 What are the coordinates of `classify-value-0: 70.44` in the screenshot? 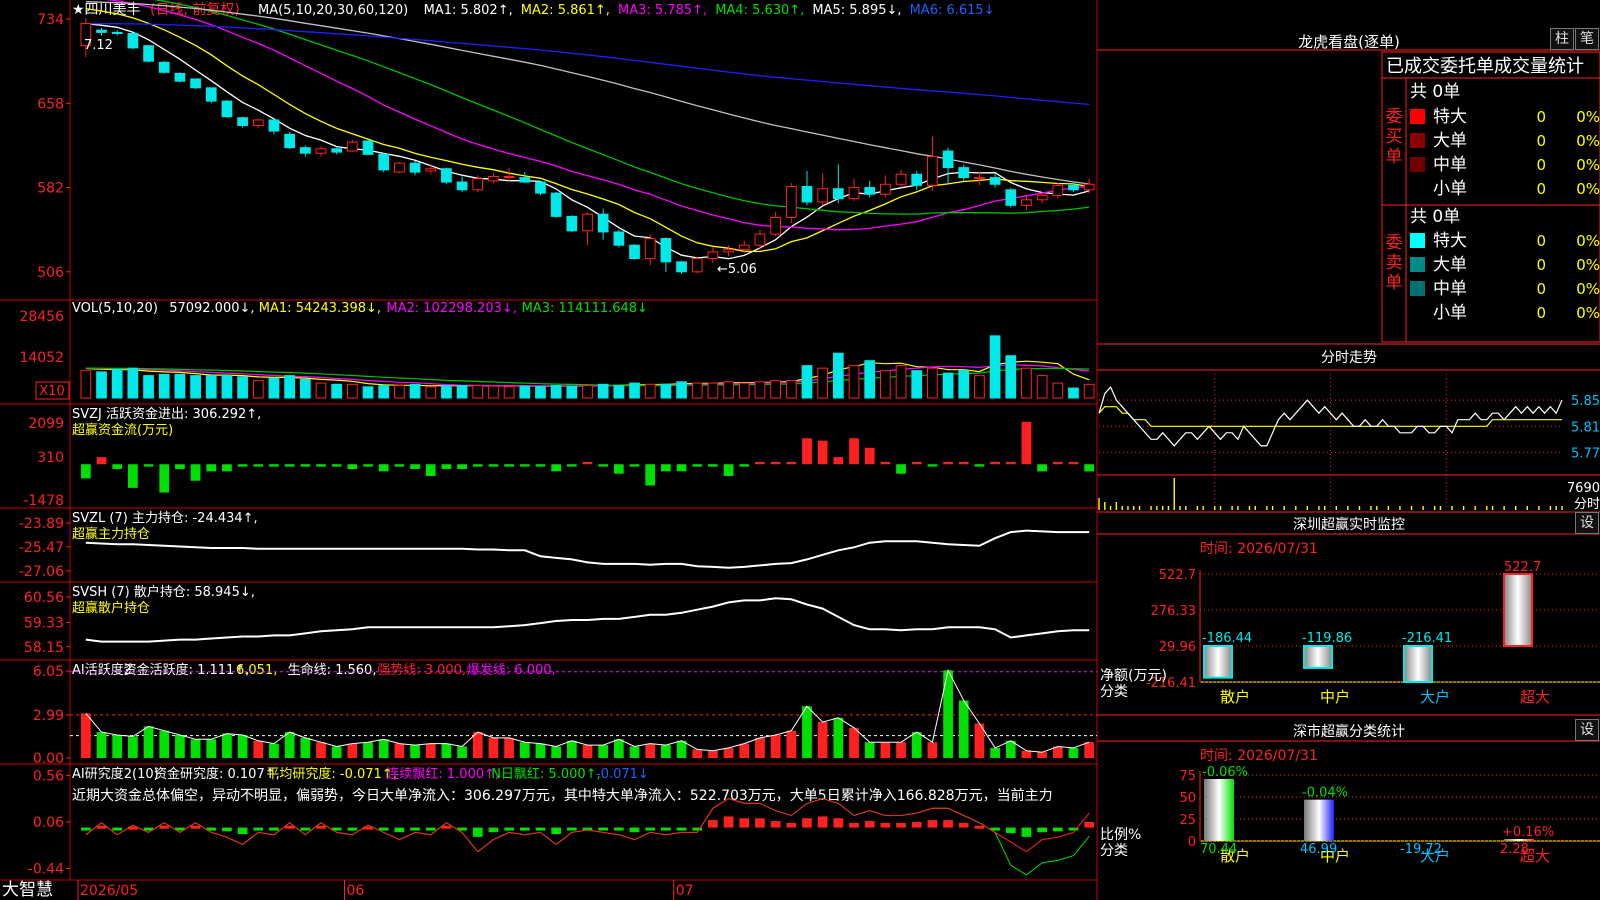 It's located at (1218, 849).